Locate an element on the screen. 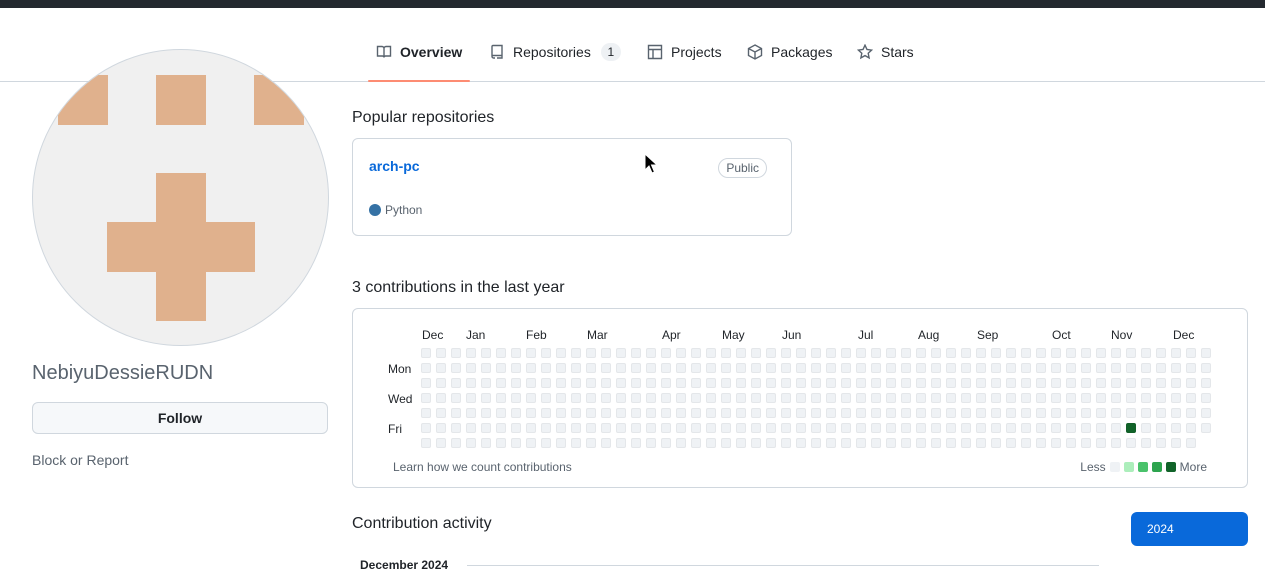  year-selector-button: 2024 is located at coordinates (1189, 529).